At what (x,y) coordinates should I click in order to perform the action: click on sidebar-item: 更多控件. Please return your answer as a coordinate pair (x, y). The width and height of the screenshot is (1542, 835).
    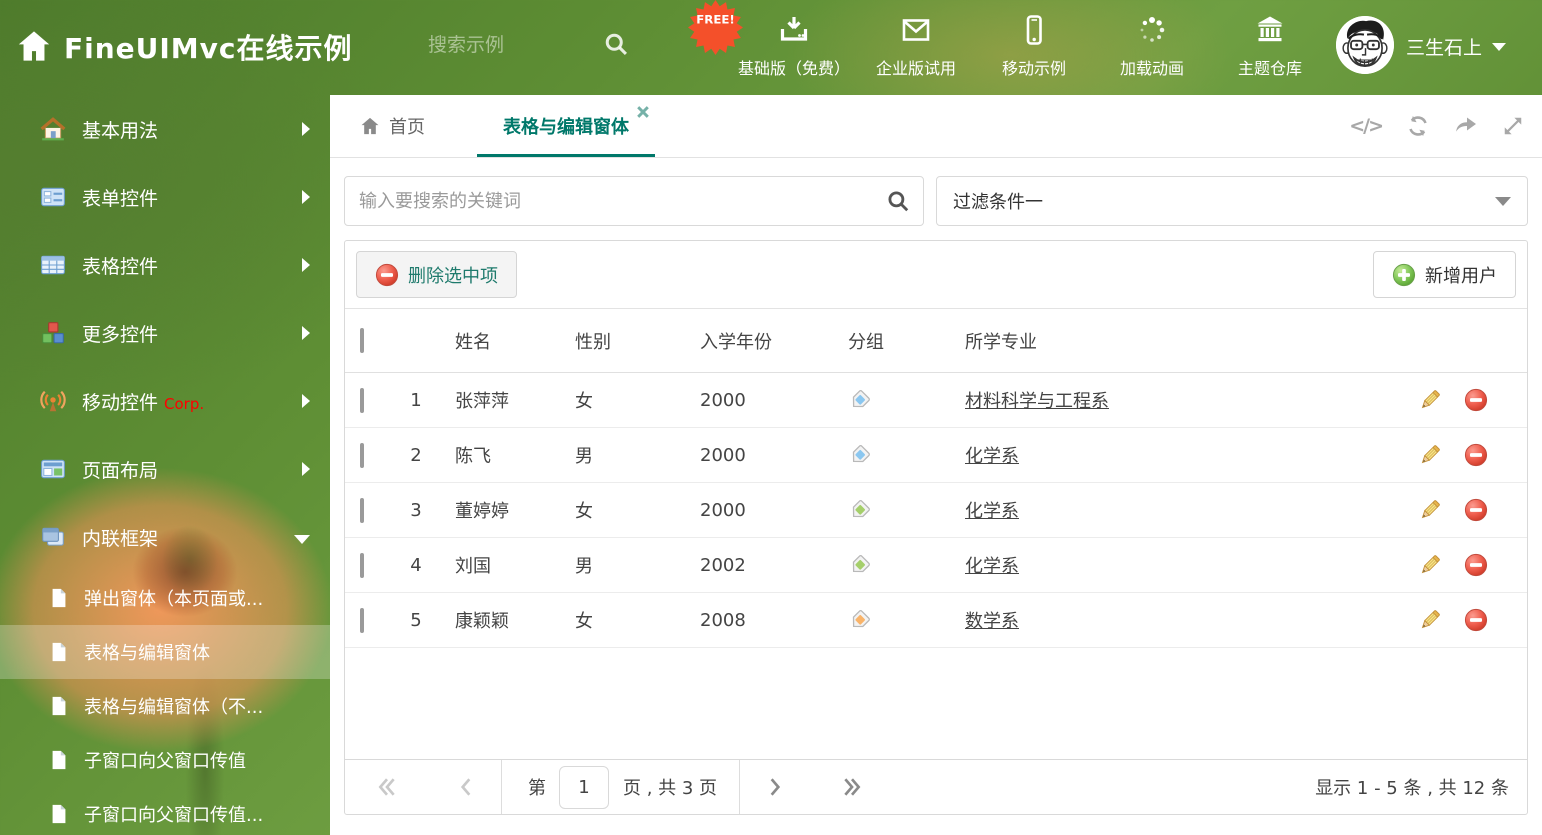
    Looking at the image, I should click on (165, 333).